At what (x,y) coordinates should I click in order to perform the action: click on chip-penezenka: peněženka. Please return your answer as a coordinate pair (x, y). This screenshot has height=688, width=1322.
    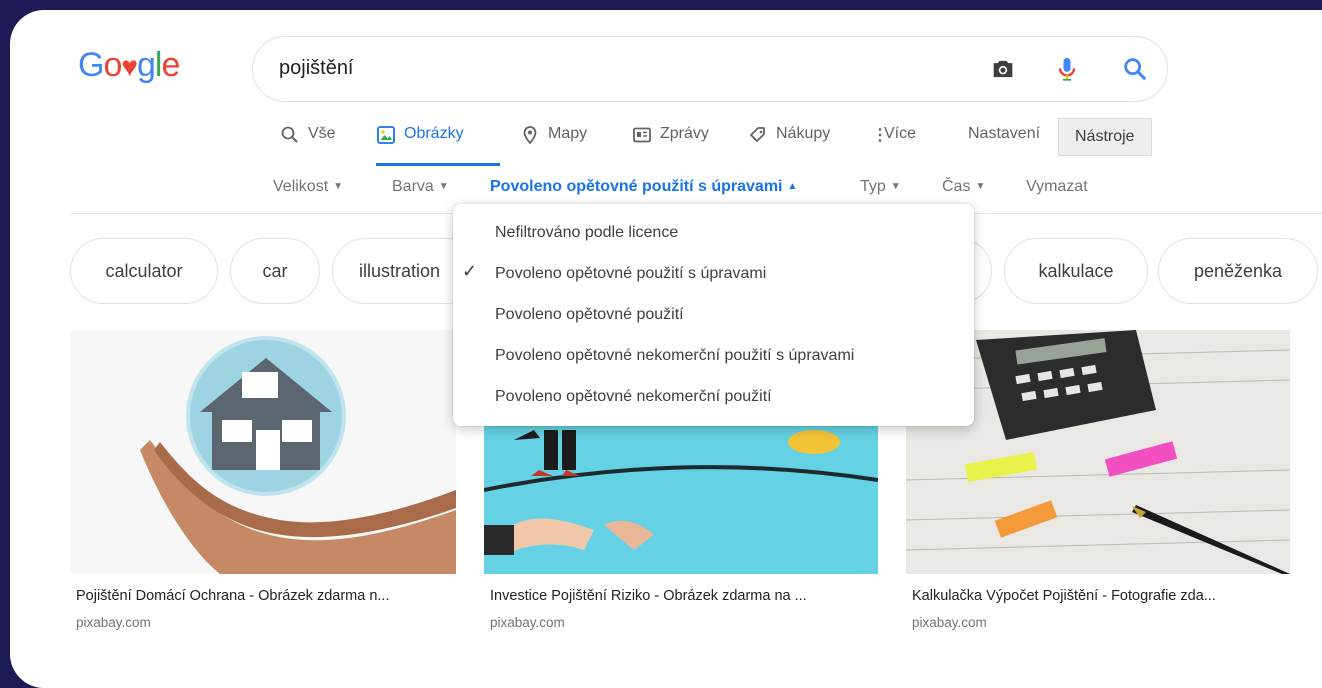
    Looking at the image, I should click on (1238, 271).